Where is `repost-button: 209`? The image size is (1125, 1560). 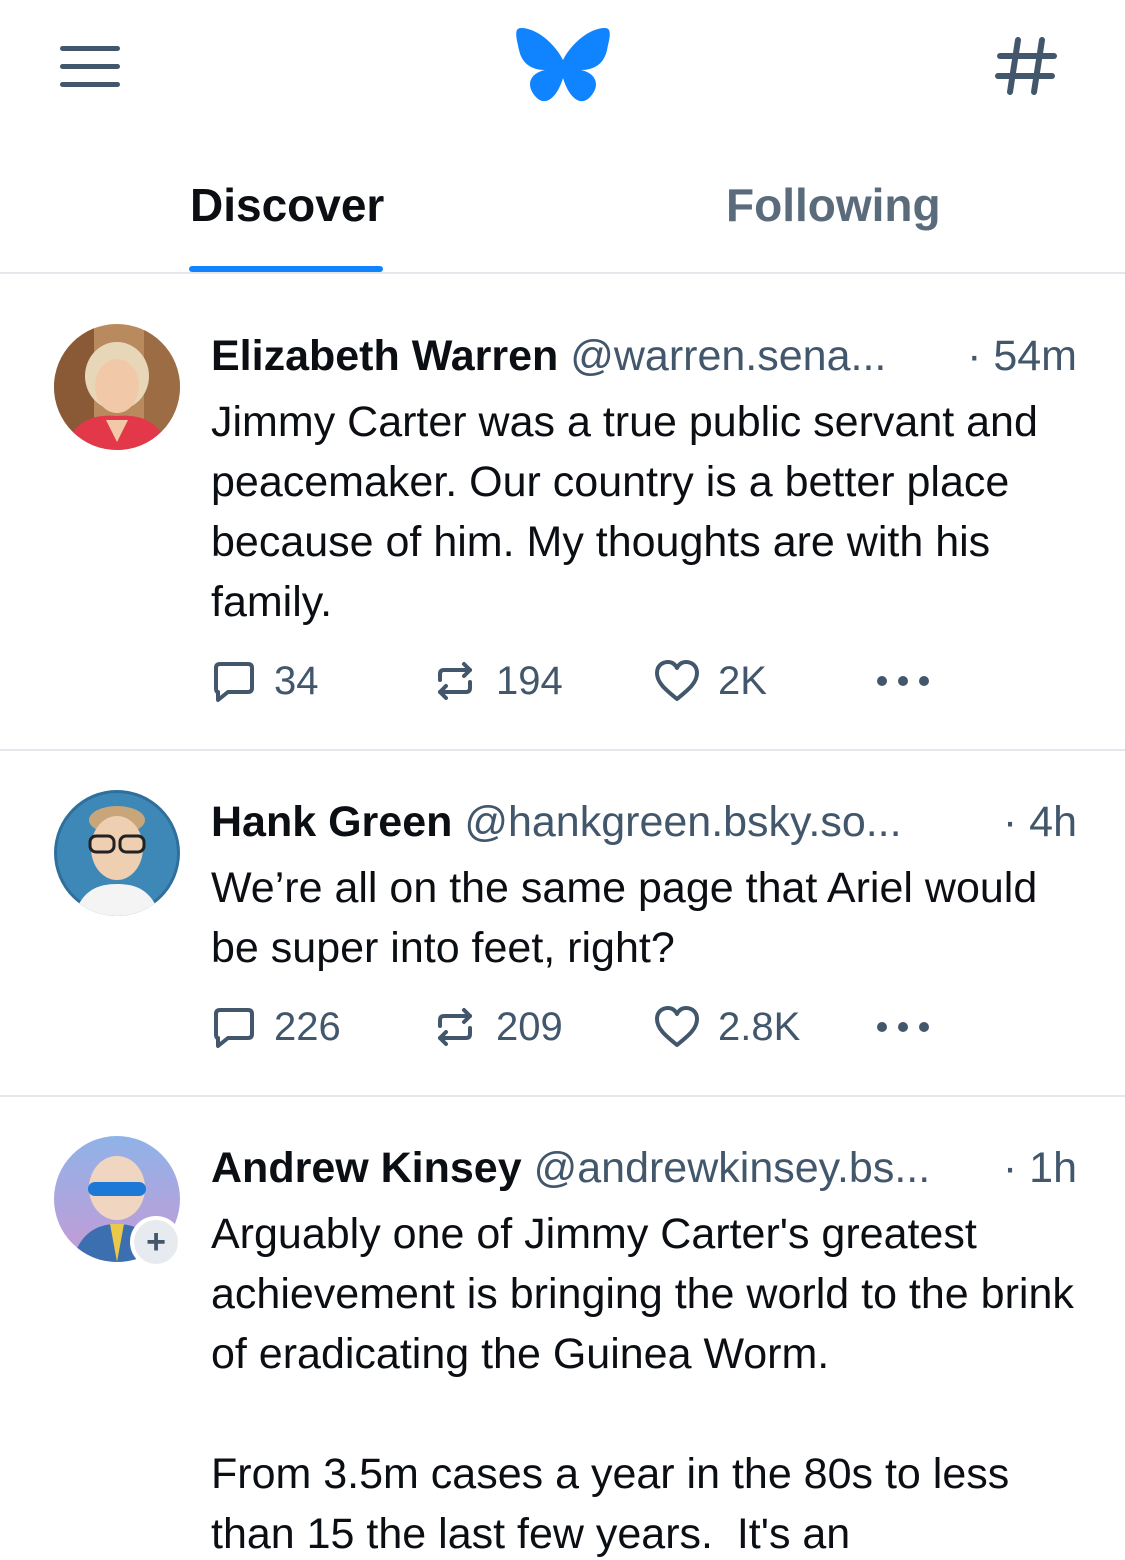
repost-button: 209 is located at coordinates (496, 1027).